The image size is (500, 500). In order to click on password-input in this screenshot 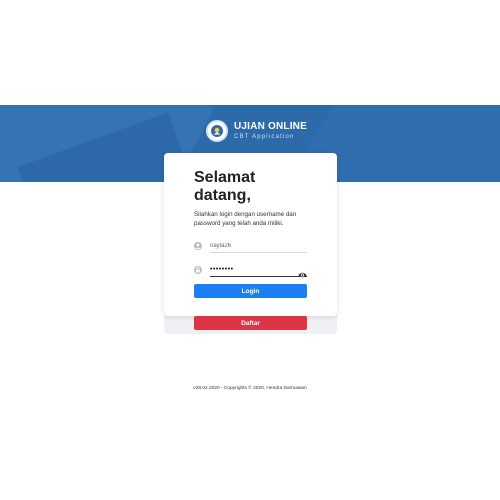, I will do `click(258, 270)`.